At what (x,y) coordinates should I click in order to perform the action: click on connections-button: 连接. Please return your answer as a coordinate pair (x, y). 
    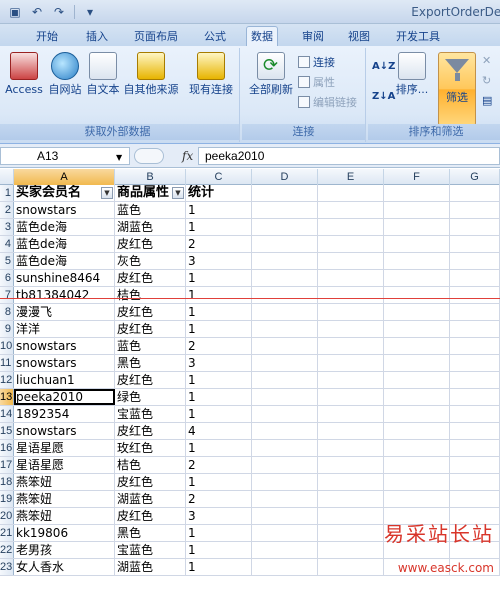
    Looking at the image, I should click on (316, 62).